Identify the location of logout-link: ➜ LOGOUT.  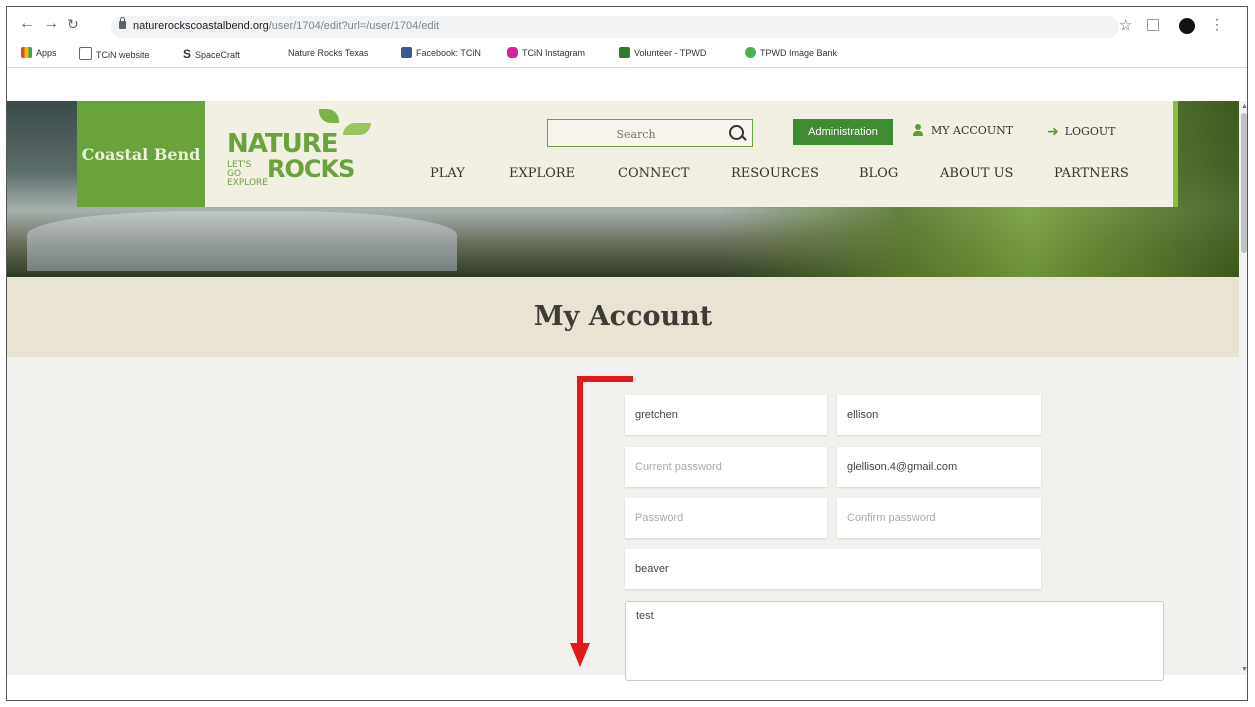
(1081, 132).